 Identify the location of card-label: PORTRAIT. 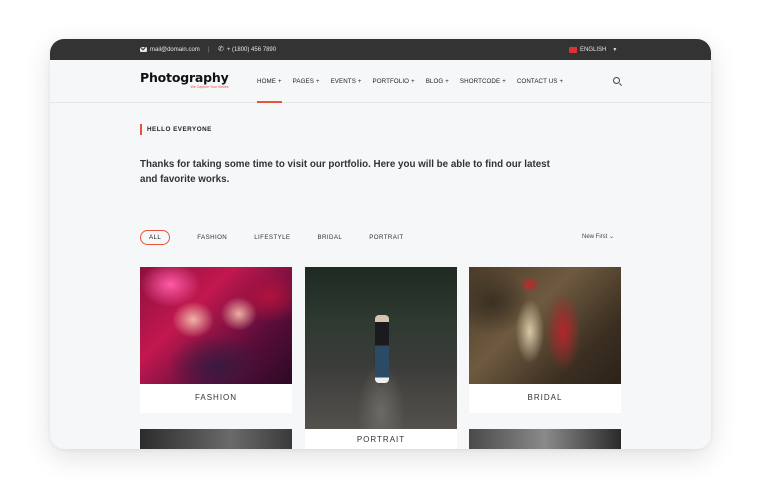
(381, 439).